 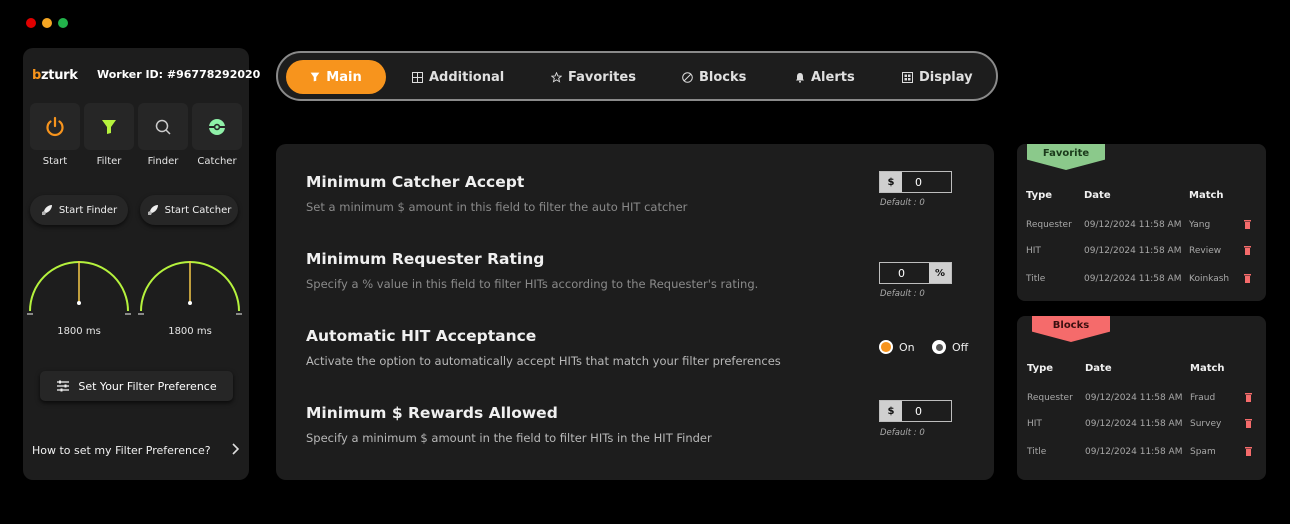 What do you see at coordinates (915, 273) in the screenshot?
I see `requester-rating-input: 0 %` at bounding box center [915, 273].